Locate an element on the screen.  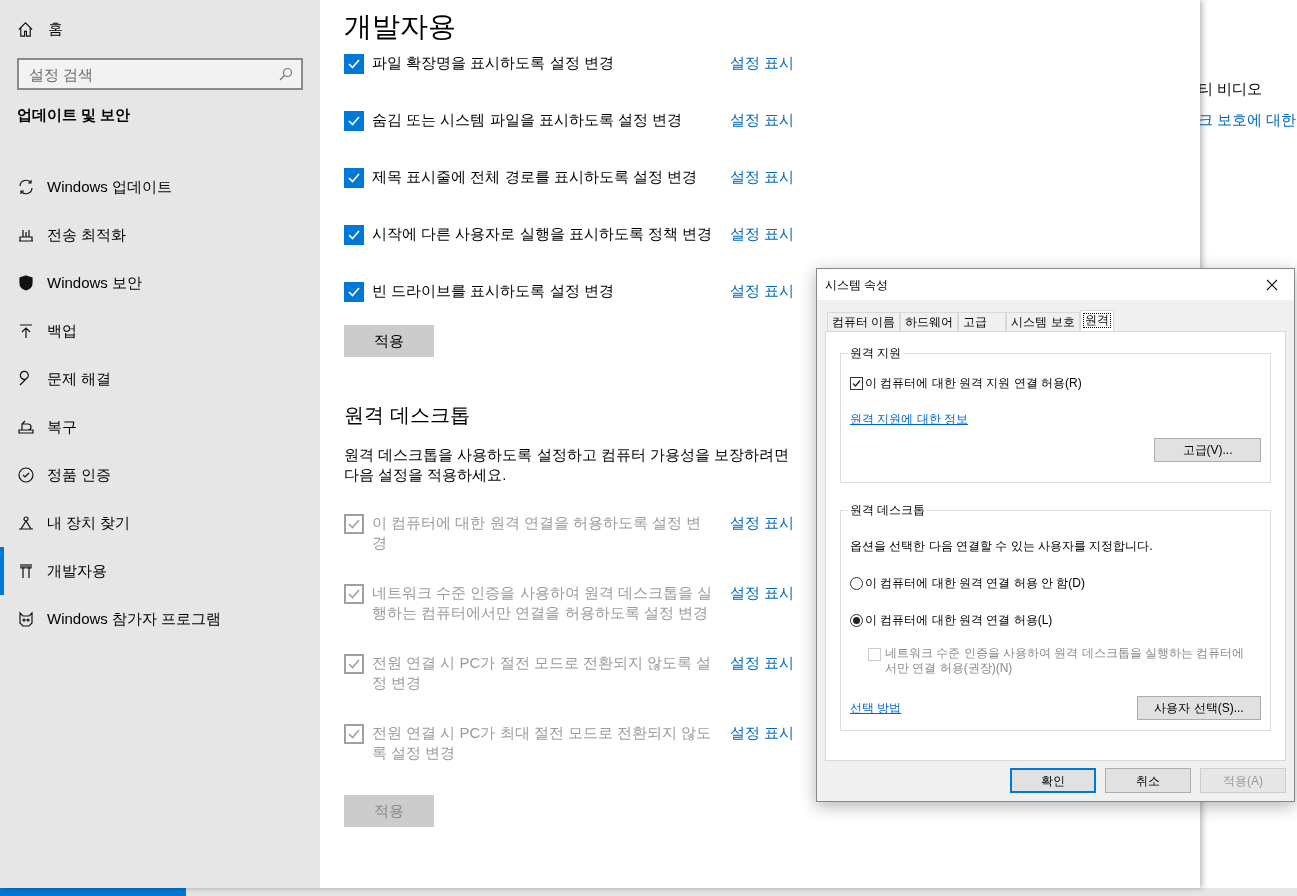
page-title: 개발자용 is located at coordinates (400, 27).